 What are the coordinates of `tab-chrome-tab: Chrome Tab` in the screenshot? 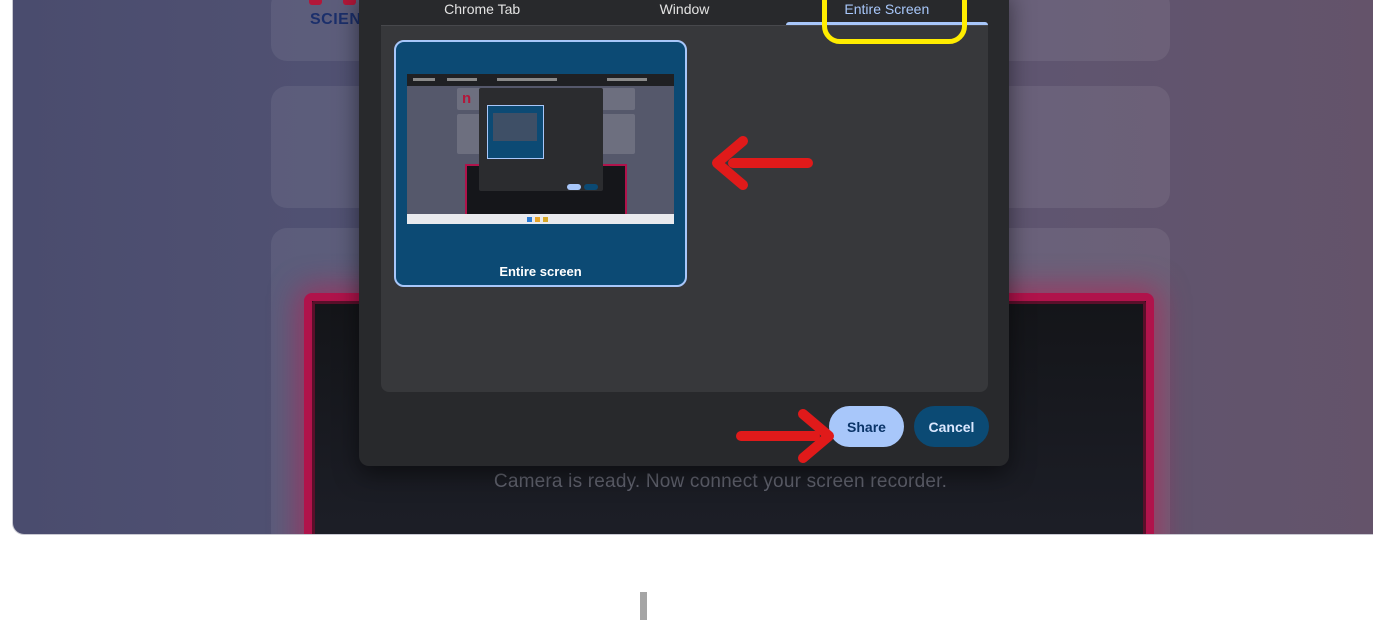 It's located at (482, 12).